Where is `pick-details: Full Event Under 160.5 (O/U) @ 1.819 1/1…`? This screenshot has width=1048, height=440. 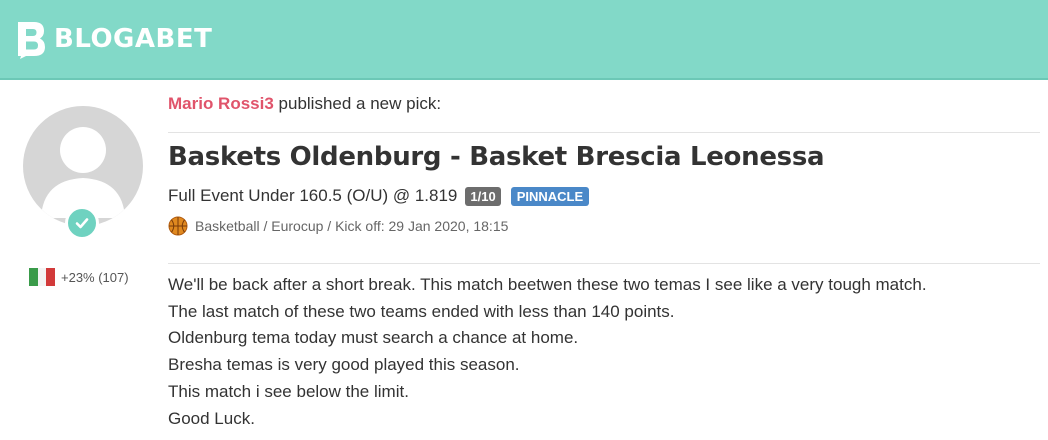
pick-details: Full Event Under 160.5 (O/U) @ 1.819 1/1… is located at coordinates (379, 196).